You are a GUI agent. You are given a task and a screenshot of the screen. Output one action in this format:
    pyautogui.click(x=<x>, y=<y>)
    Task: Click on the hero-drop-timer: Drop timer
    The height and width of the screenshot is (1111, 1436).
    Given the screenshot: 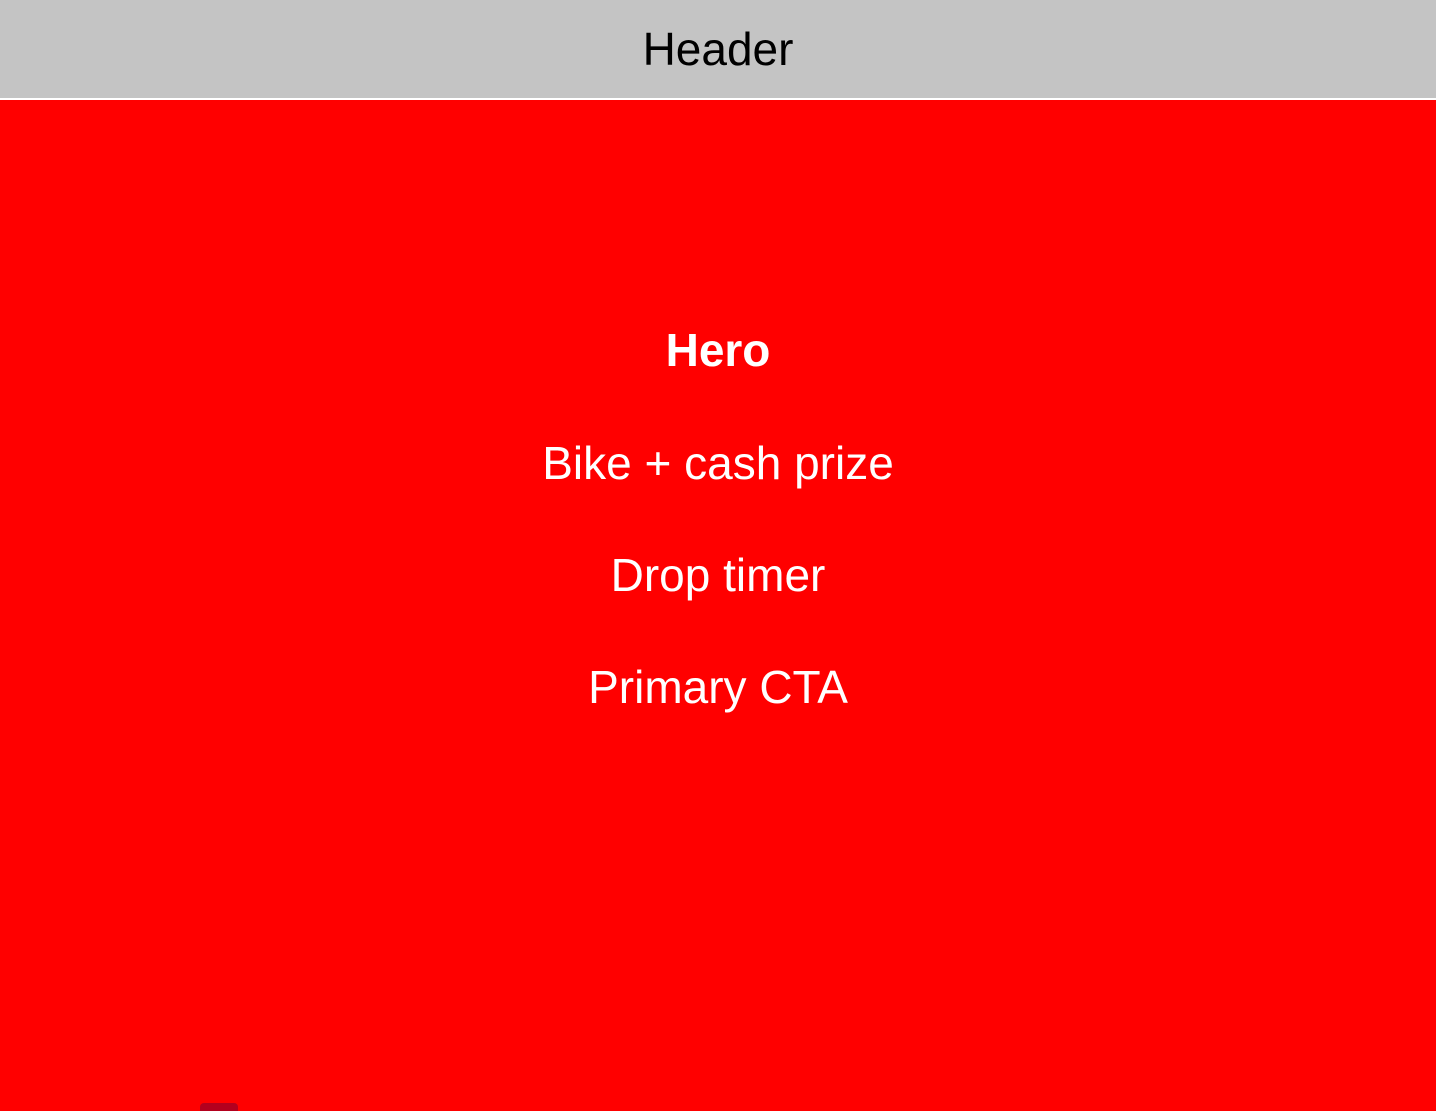 What is the action you would take?
    pyautogui.click(x=718, y=575)
    